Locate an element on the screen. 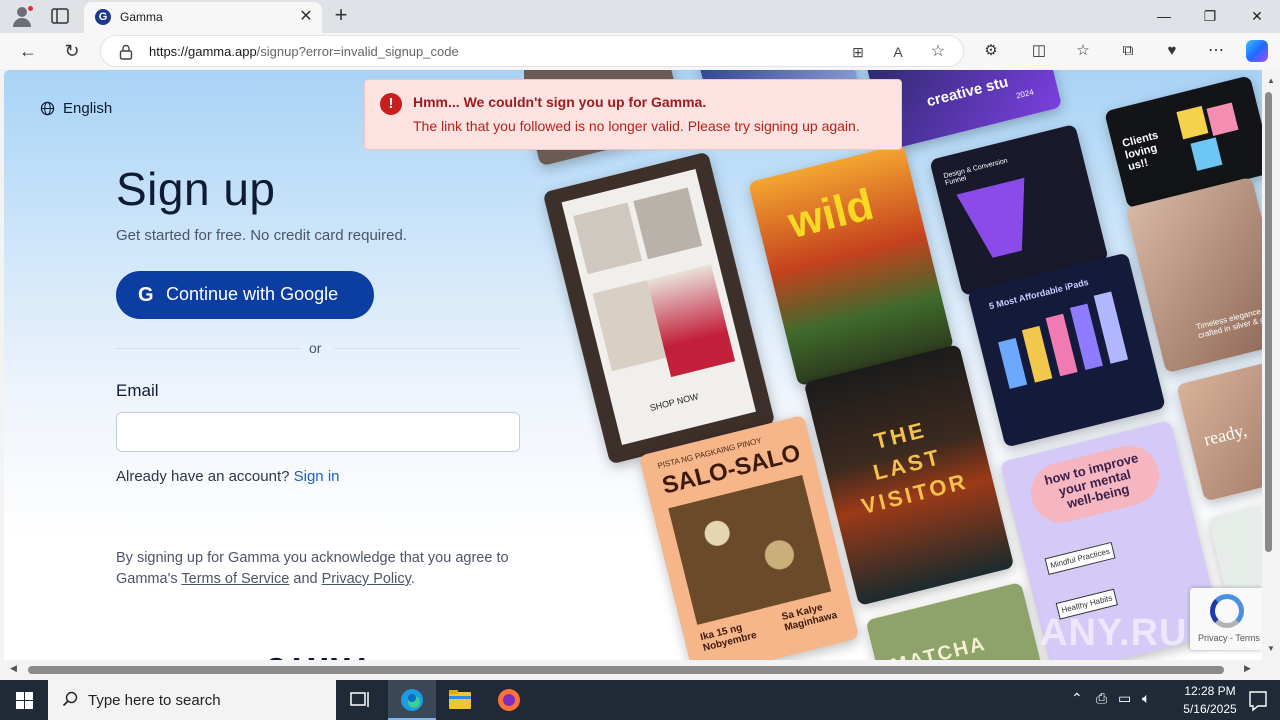  notification-icon is located at coordinates (1258, 700).